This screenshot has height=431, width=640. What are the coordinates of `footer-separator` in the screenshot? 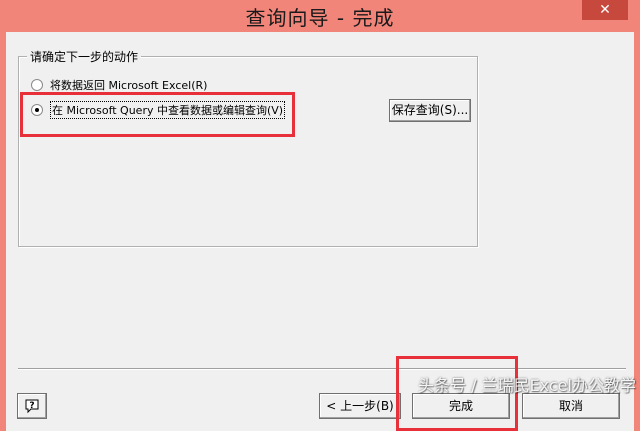 It's located at (322, 369).